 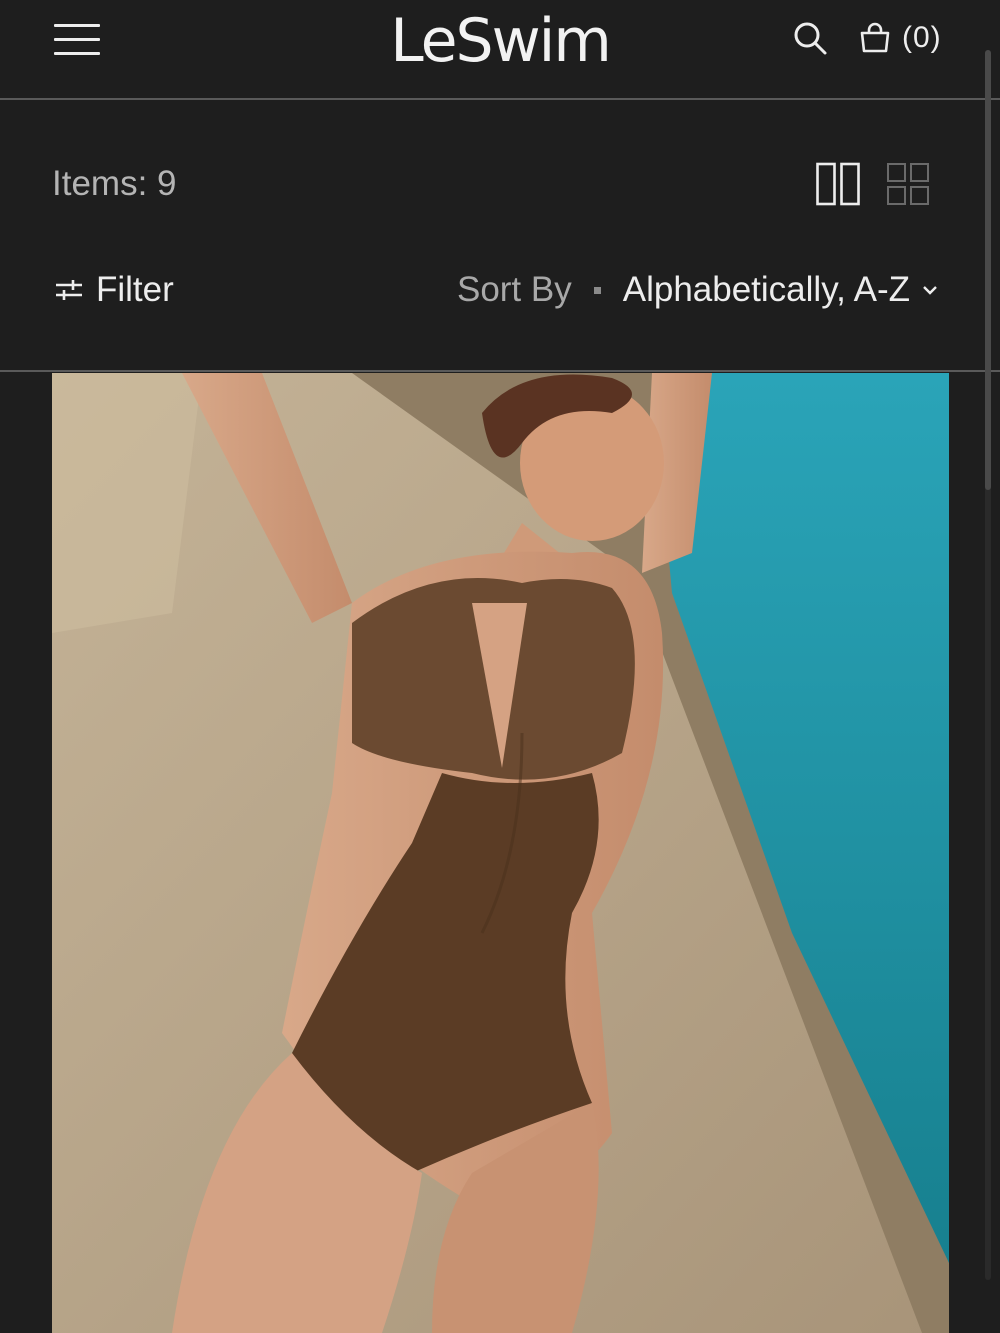 I want to click on sliders-icon, so click(x=69, y=290).